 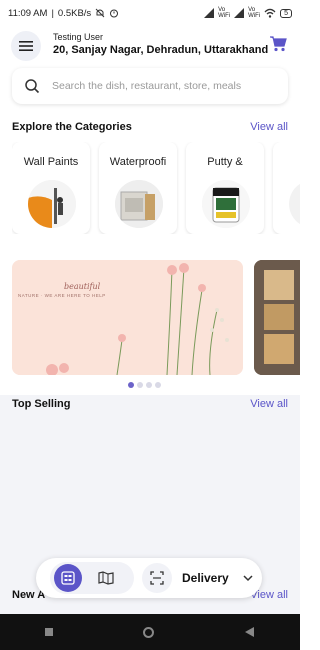 I want to click on grid-view-button, so click(x=68, y=578).